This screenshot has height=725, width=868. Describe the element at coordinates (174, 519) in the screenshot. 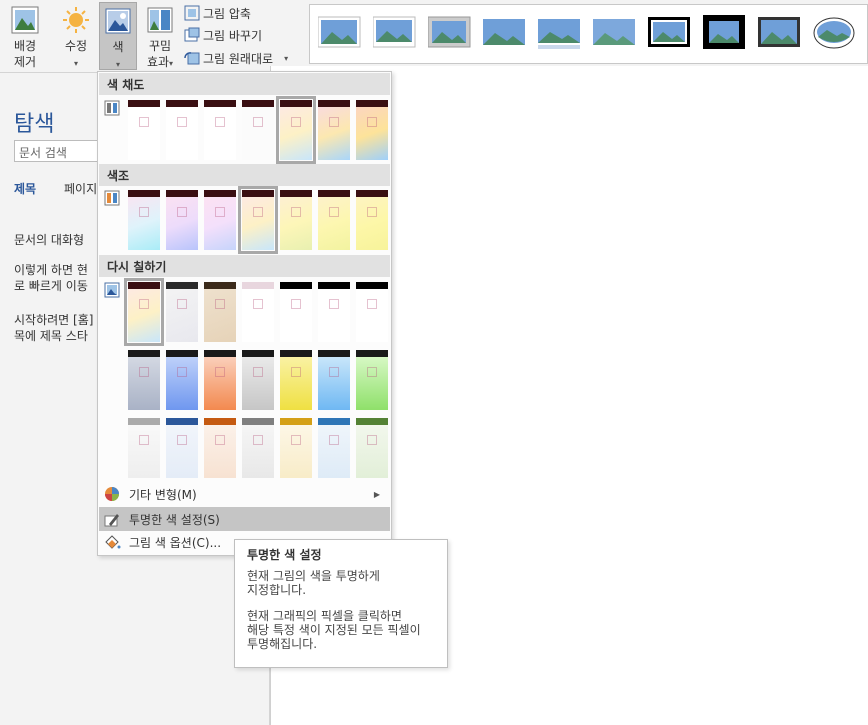

I see `set-transparent-color-label: 투명한 색 설정(S)` at that location.